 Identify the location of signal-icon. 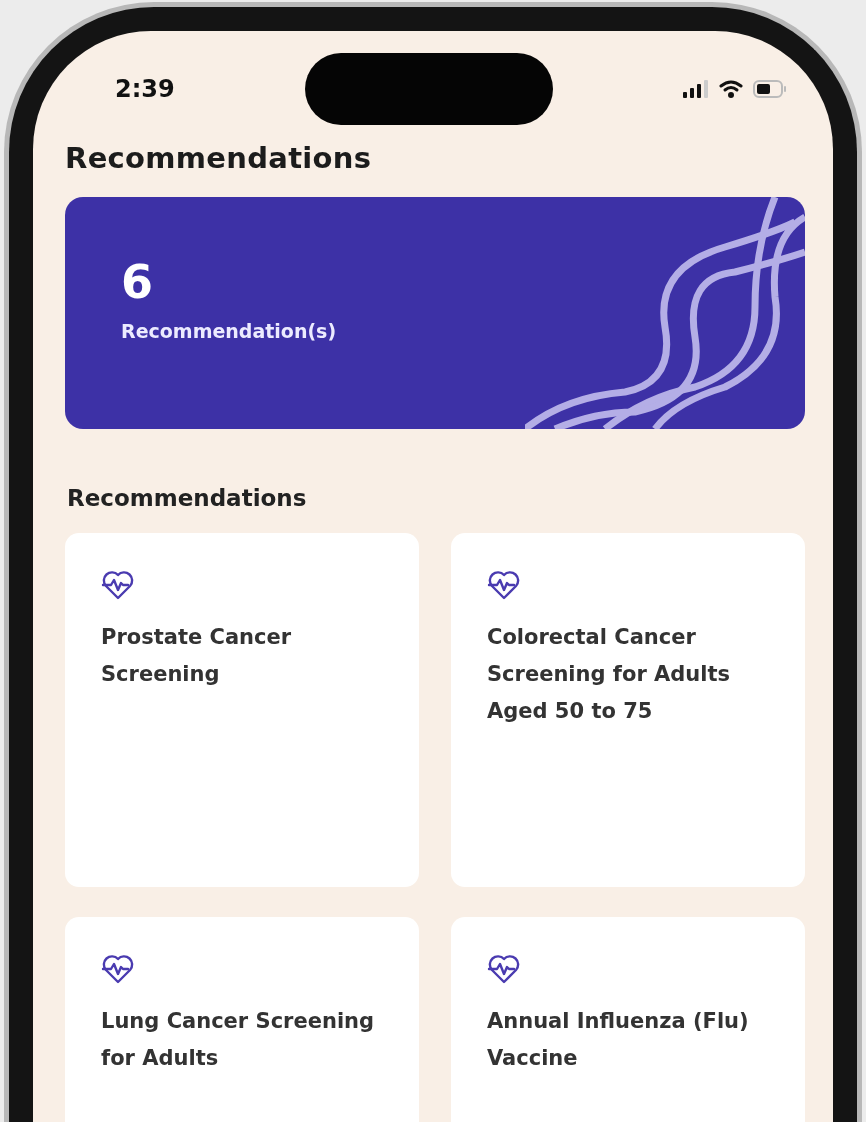
(696, 89).